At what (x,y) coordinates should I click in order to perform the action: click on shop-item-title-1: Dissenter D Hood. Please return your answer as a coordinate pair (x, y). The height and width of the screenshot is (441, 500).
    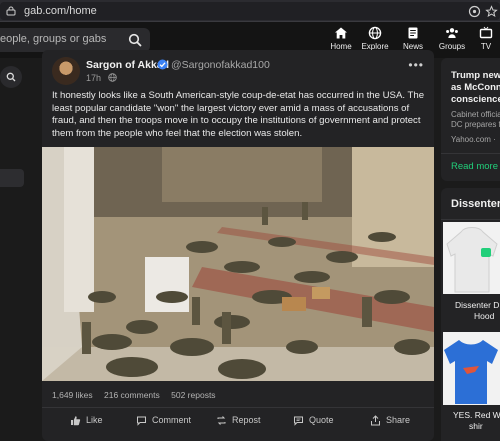
    Looking at the image, I should click on (477, 311).